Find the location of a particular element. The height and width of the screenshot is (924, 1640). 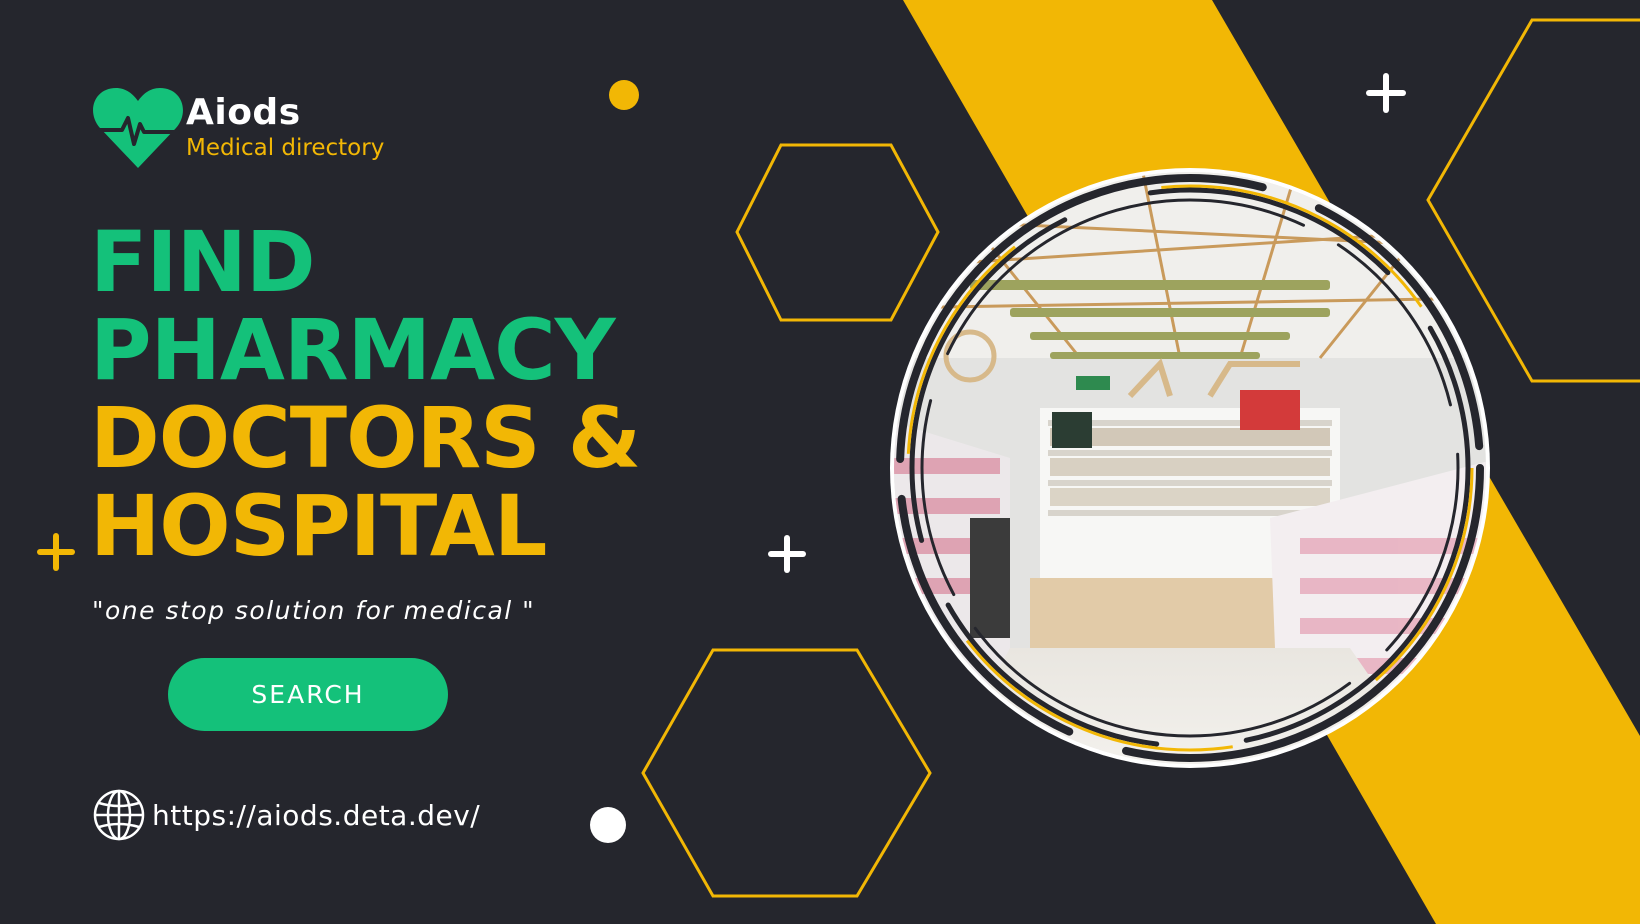

headline-line-hospital: HOSPITAL is located at coordinates (318, 526).